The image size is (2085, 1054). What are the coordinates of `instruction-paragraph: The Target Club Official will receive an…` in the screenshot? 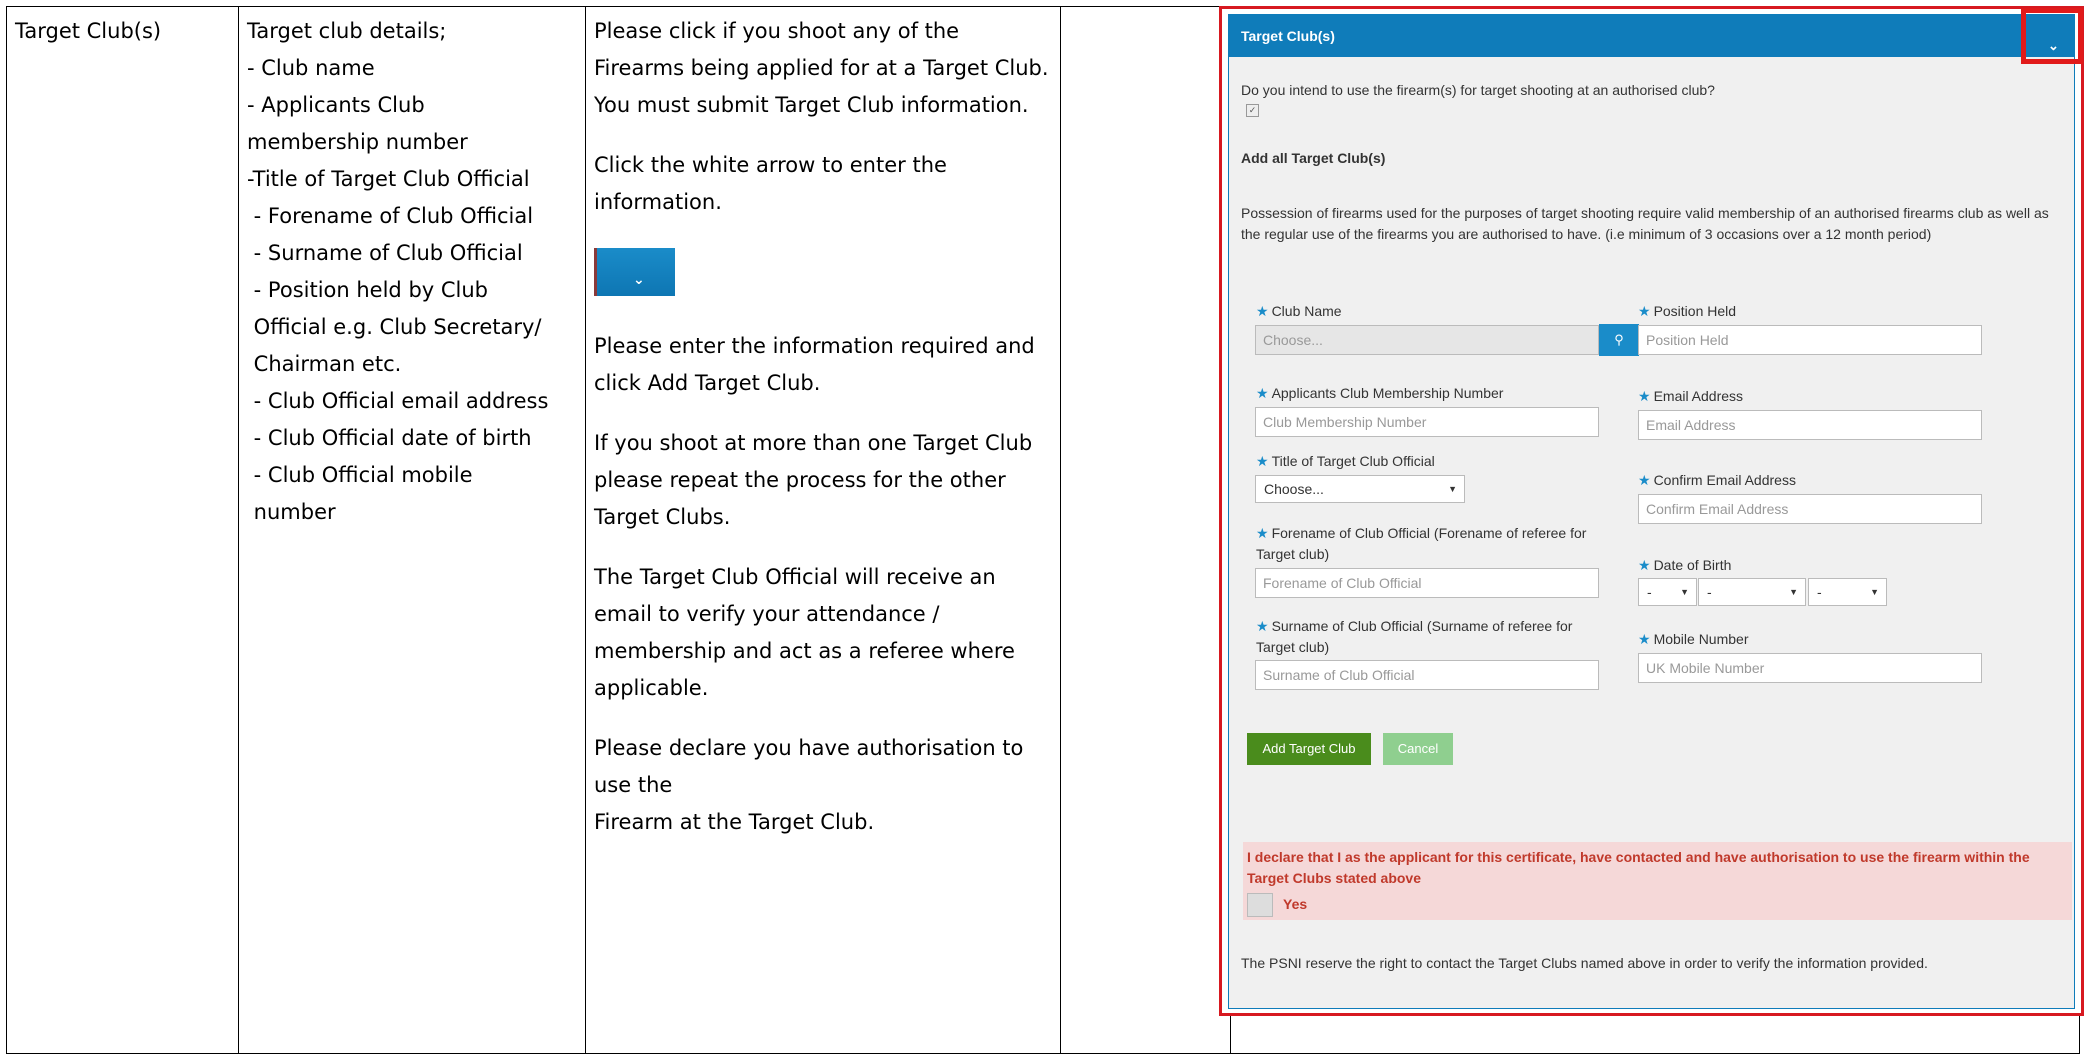 It's located at (804, 632).